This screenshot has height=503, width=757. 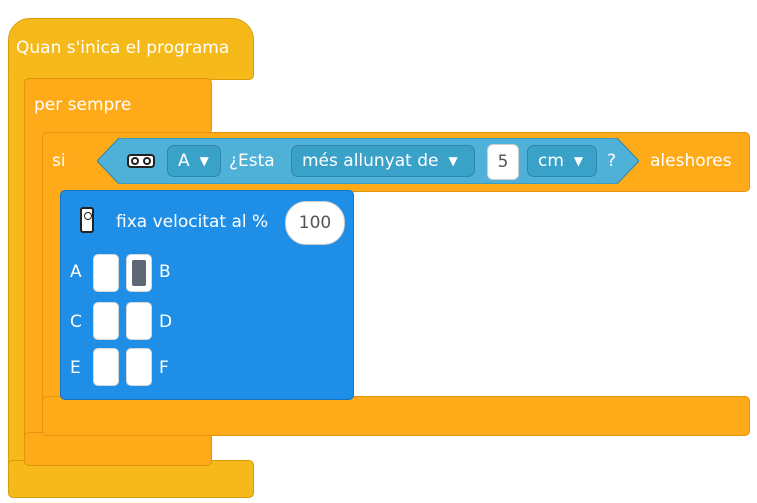 I want to click on unit-value: cm, so click(x=551, y=161).